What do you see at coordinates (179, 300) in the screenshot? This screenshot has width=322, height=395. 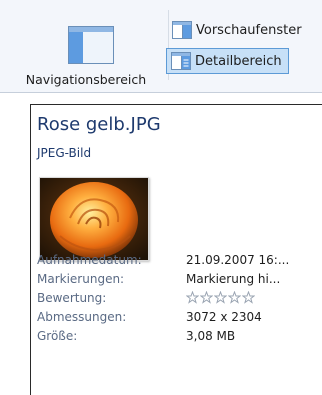 I see `property-row-rating: Bewertung:` at bounding box center [179, 300].